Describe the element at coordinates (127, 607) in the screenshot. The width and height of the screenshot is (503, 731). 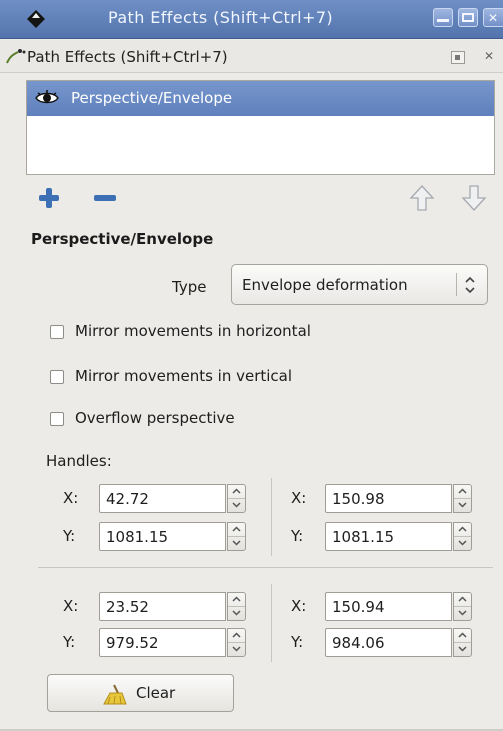
I see `spin-value: 23.52` at that location.